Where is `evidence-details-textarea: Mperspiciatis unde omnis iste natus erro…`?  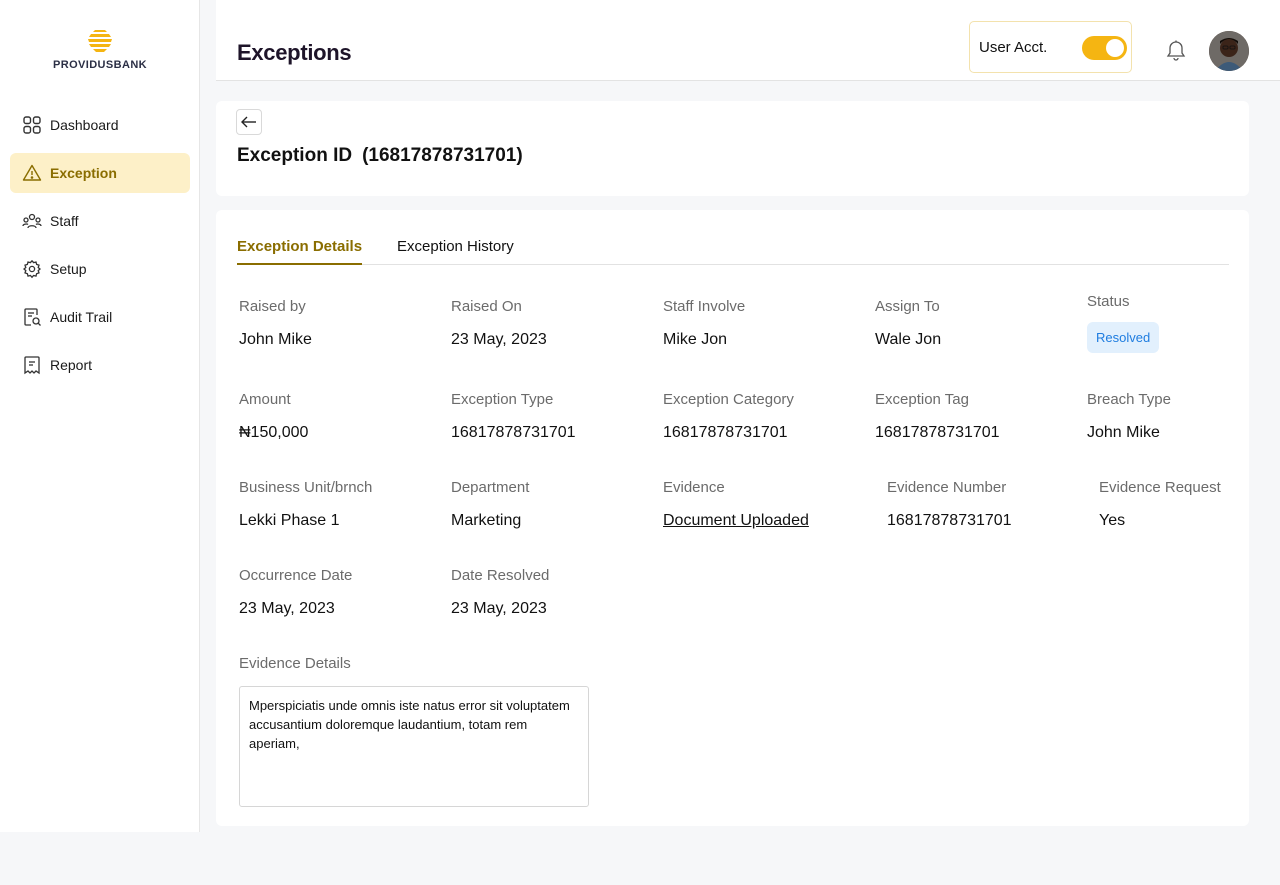 evidence-details-textarea: Mperspiciatis unde omnis iste natus erro… is located at coordinates (414, 746).